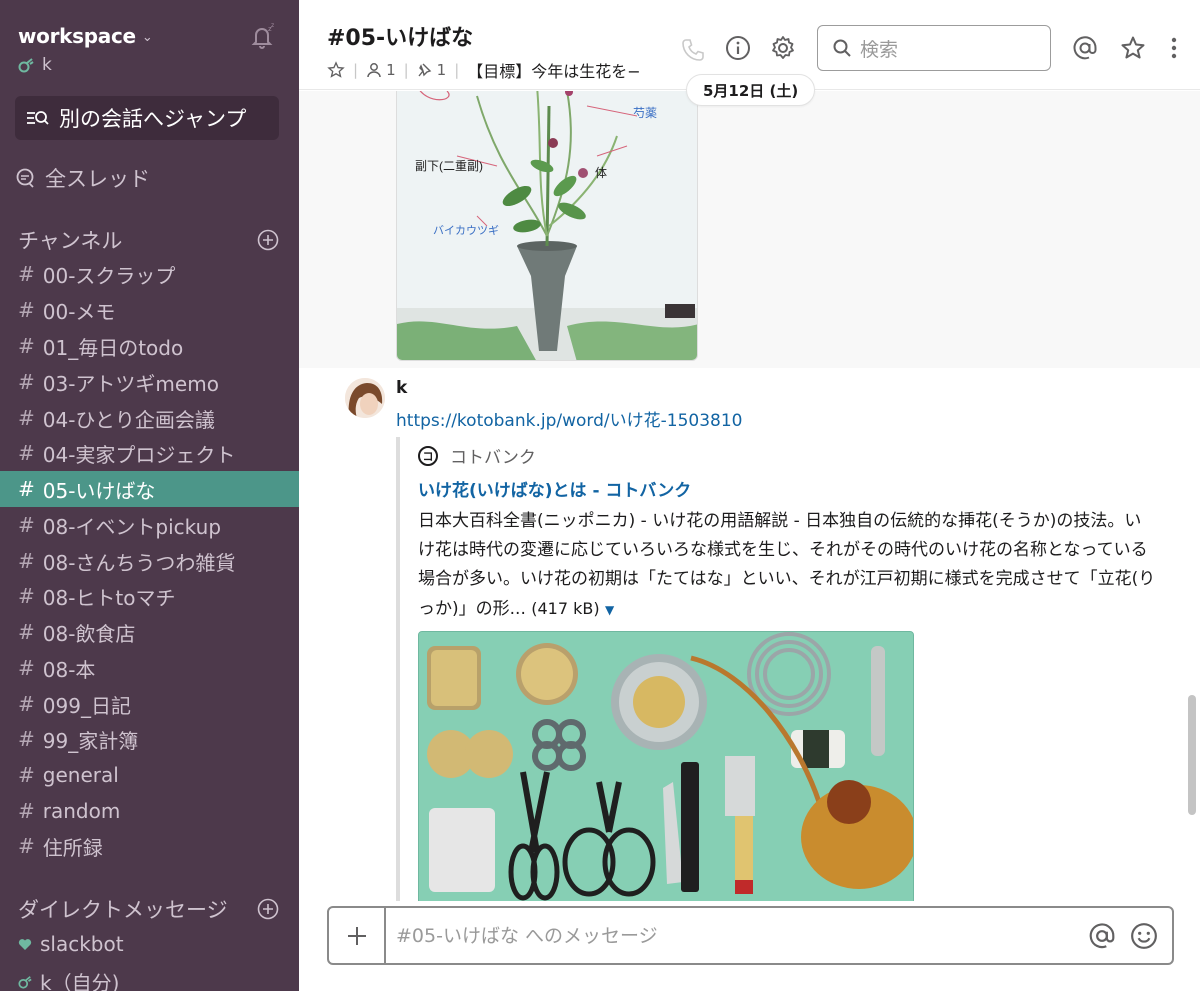 The width and height of the screenshot is (1200, 991). What do you see at coordinates (90, 740) in the screenshot?
I see `channel-label: 99_家計簿` at bounding box center [90, 740].